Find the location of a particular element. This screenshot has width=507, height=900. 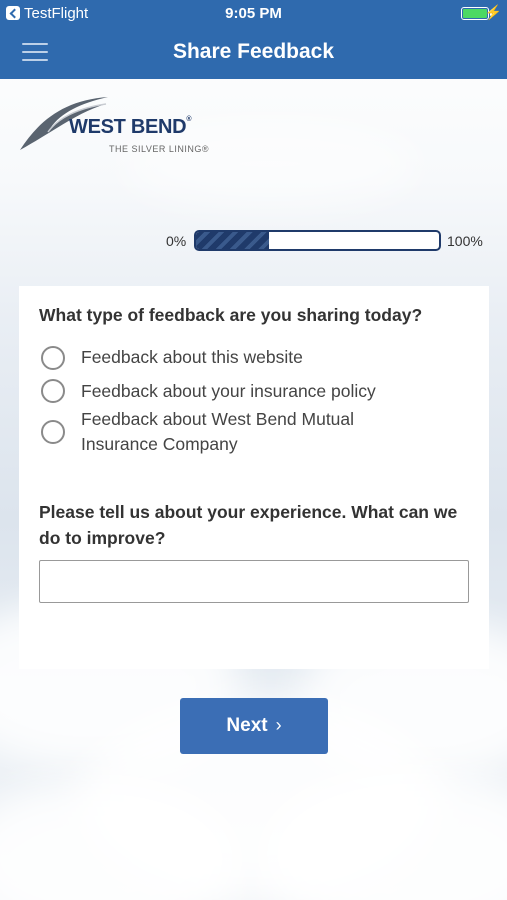

chevron-right-icon: › is located at coordinates (278, 724).